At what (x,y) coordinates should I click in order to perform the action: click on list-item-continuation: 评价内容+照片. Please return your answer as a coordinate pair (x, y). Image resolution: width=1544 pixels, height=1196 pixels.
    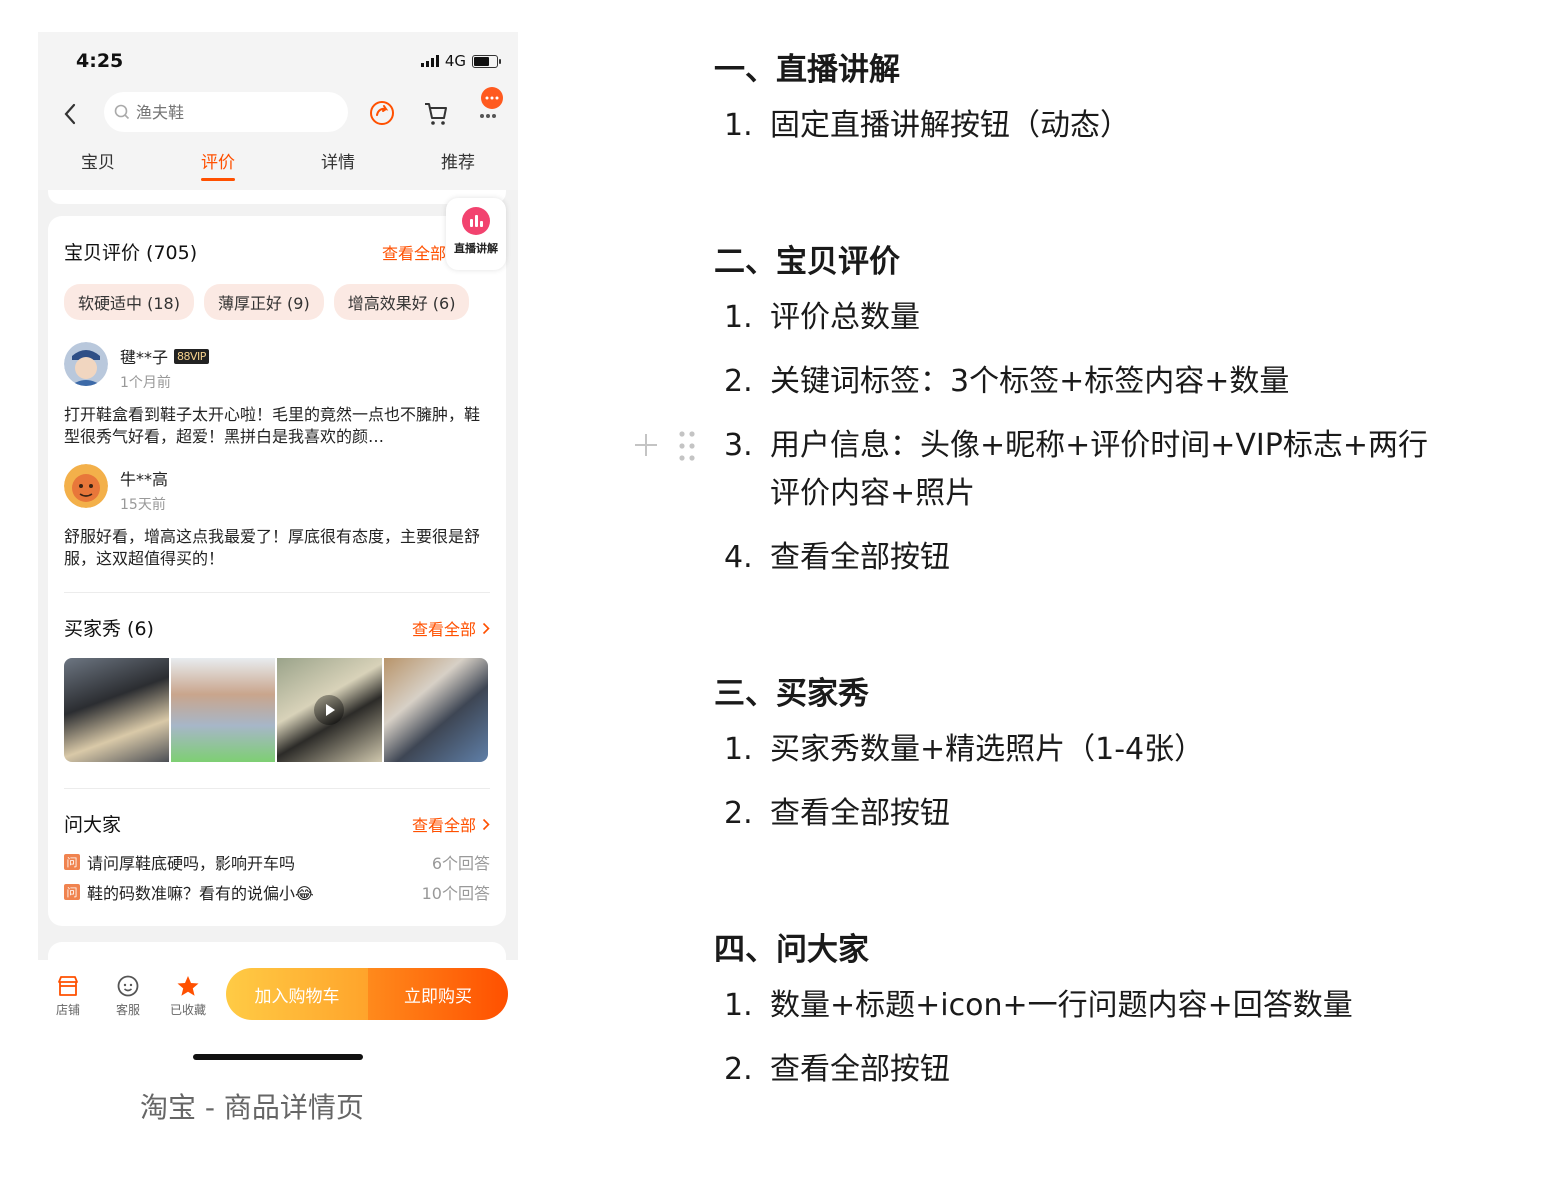
    Looking at the image, I should click on (849, 494).